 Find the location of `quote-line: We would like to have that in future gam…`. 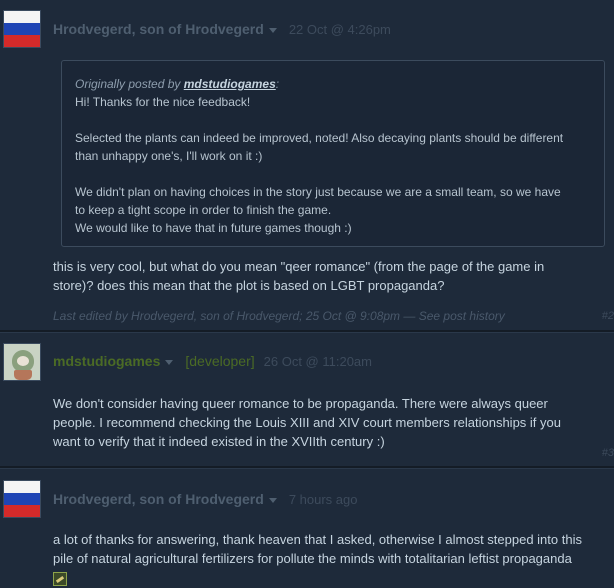

quote-line: We would like to have that in future gam… is located at coordinates (213, 228).